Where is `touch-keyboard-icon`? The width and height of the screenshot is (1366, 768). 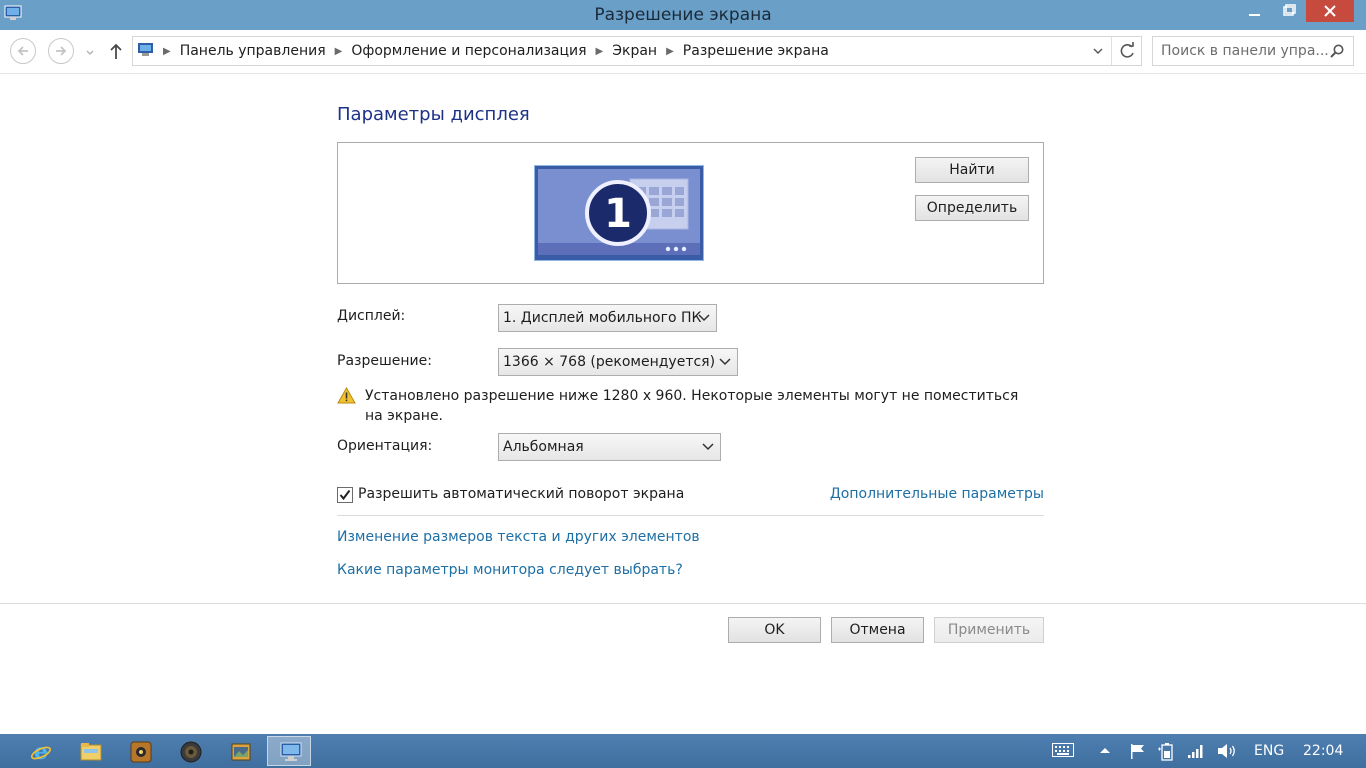 touch-keyboard-icon is located at coordinates (1063, 751).